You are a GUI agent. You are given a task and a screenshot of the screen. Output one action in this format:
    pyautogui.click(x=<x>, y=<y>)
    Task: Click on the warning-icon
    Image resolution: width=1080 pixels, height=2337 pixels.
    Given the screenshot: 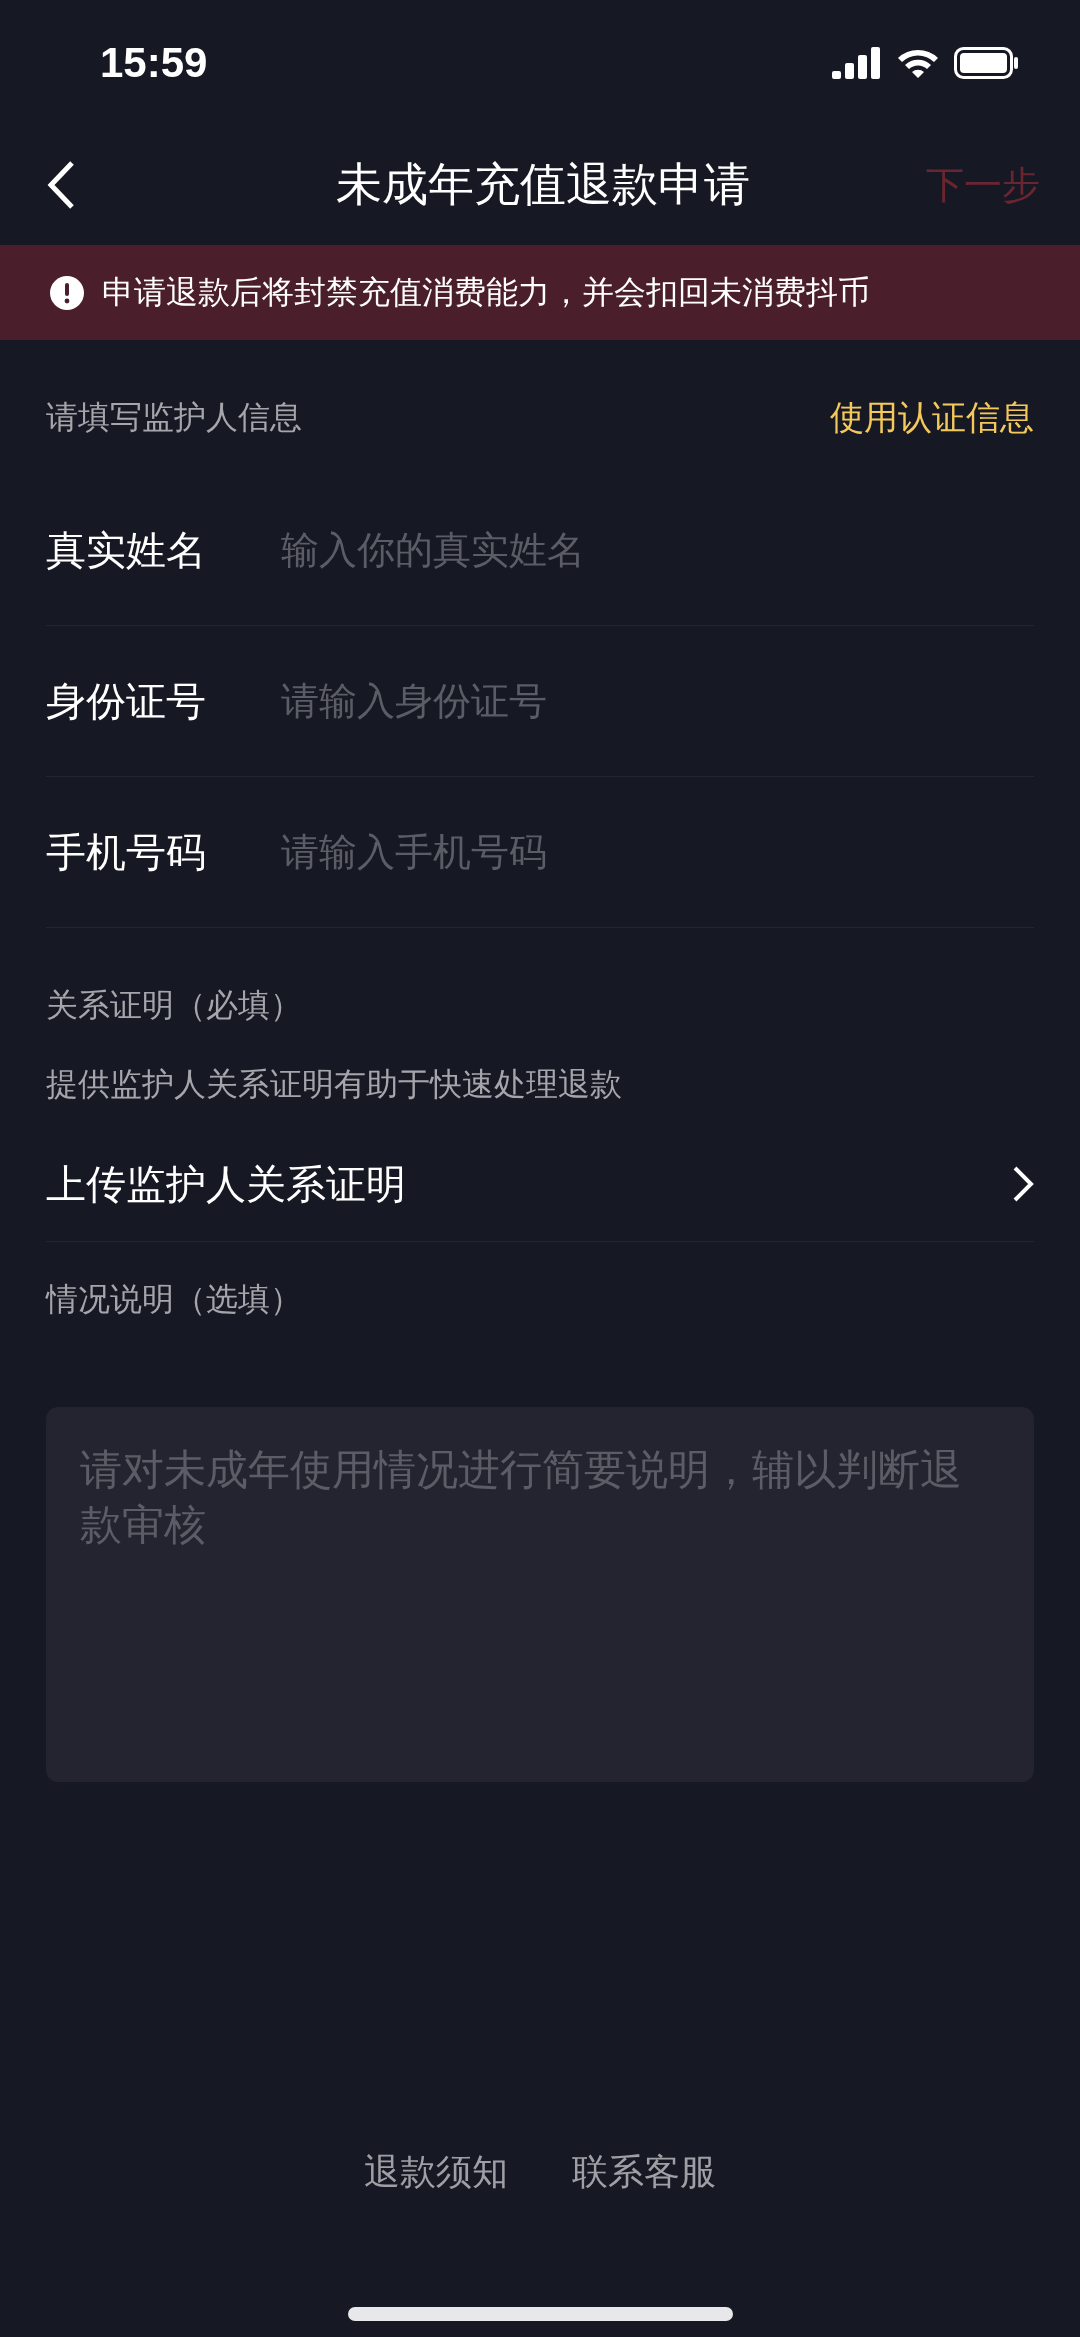 What is the action you would take?
    pyautogui.click(x=67, y=292)
    